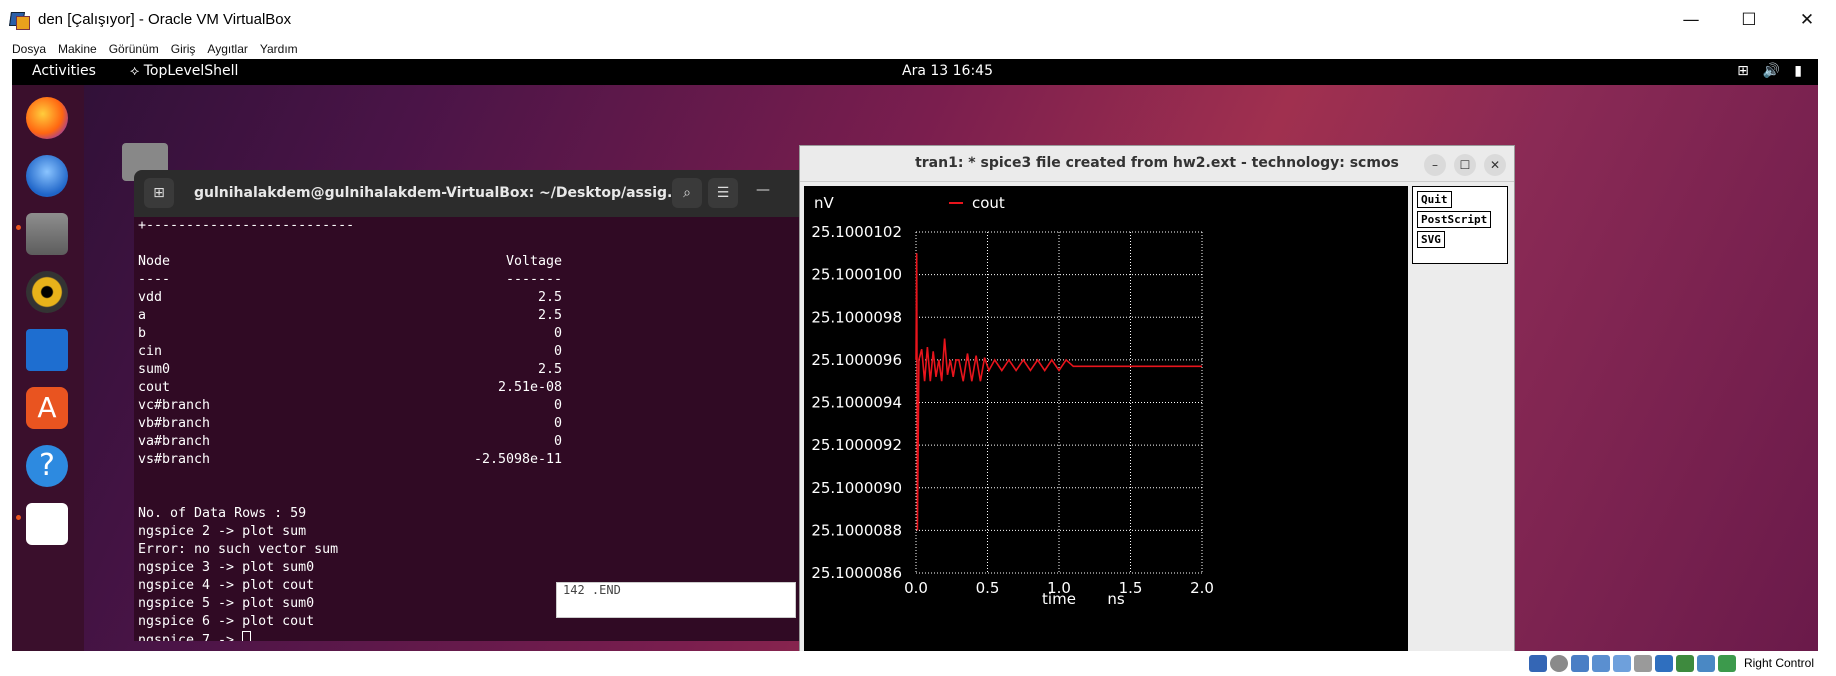  What do you see at coordinates (47, 118) in the screenshot?
I see `firefox-icon` at bounding box center [47, 118].